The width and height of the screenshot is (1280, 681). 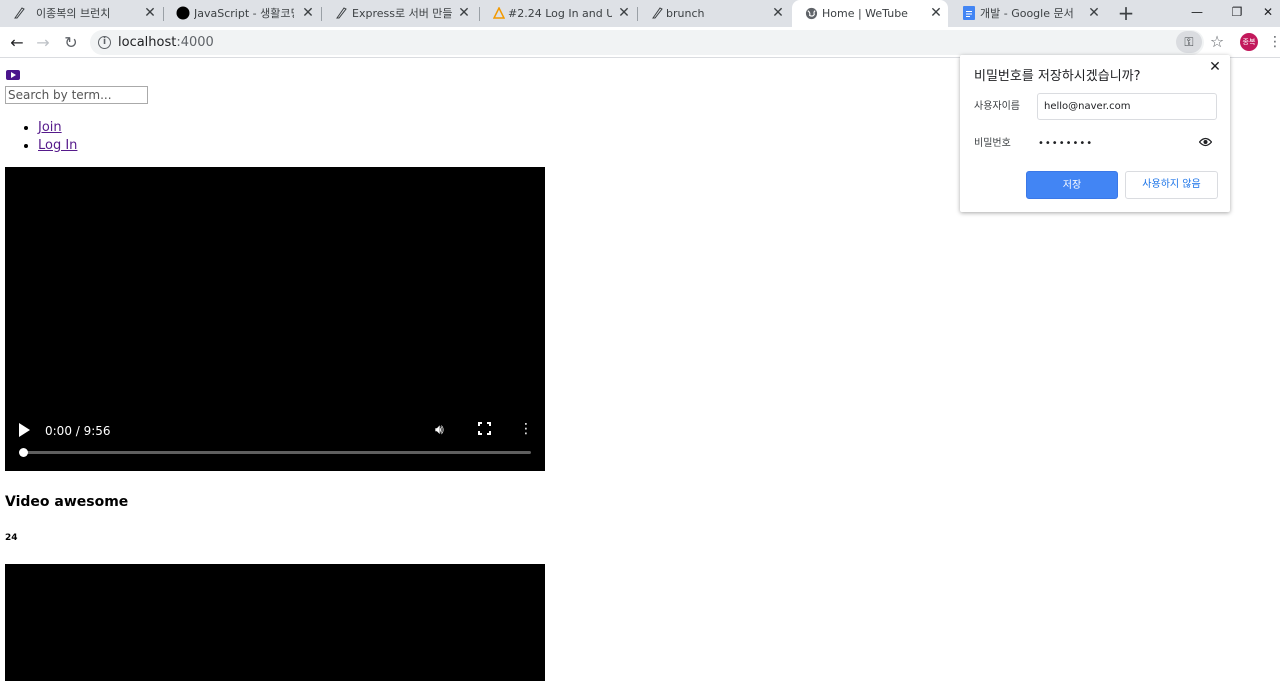 I want to click on browser-toolbar: ← → ↻ i localhost:4000 ⚿ ☆ 종복 ⋮, so click(x=640, y=42).